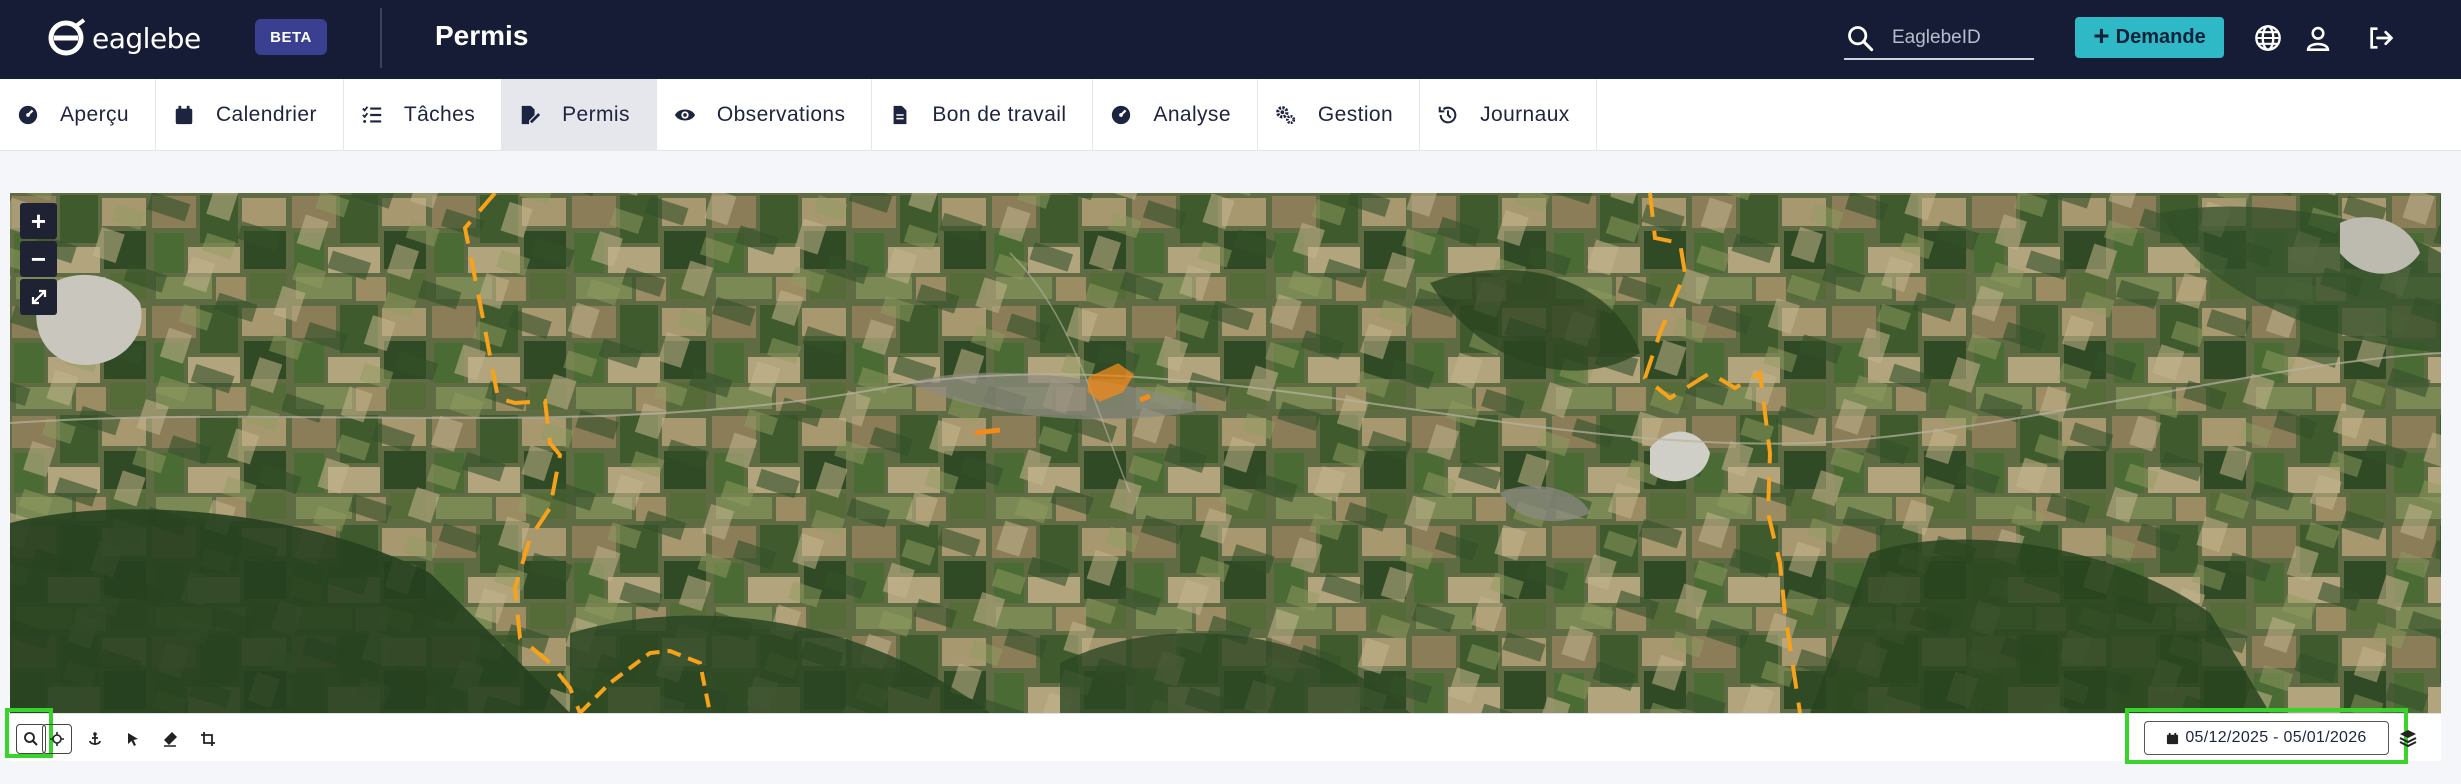  I want to click on demande-button: + Demande, so click(2149, 37).